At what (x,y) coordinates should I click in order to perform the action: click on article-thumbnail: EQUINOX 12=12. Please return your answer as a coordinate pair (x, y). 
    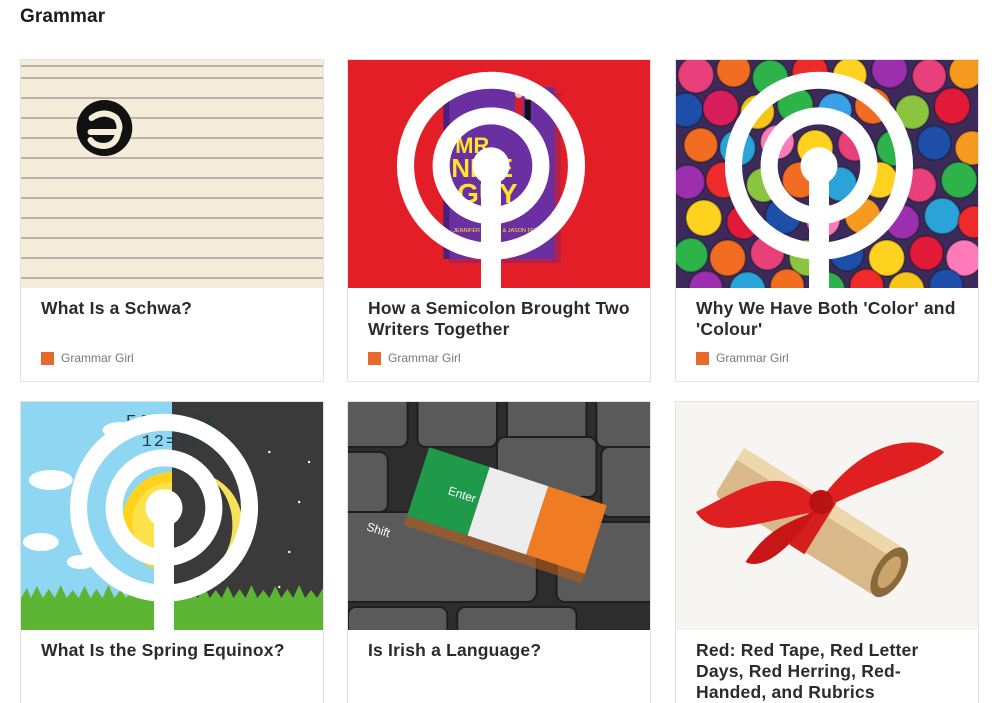
    Looking at the image, I should click on (172, 516).